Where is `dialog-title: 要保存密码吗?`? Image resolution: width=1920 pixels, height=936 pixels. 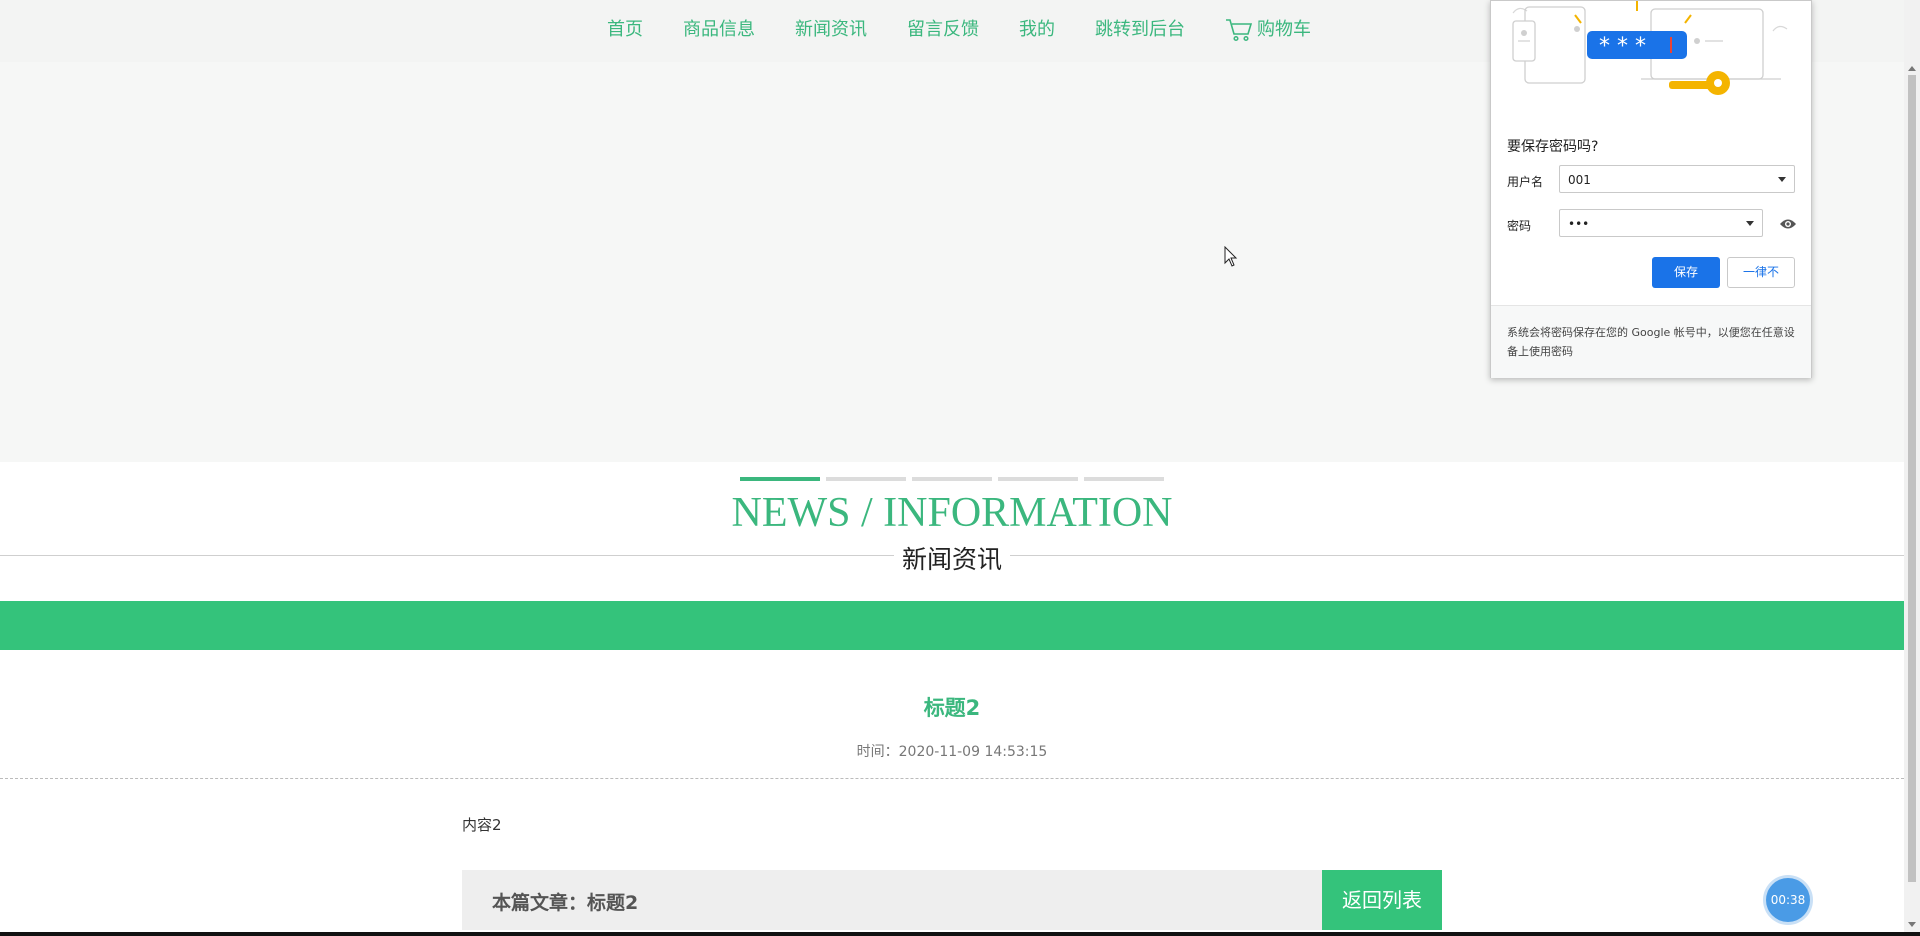 dialog-title: 要保存密码吗? is located at coordinates (1553, 147).